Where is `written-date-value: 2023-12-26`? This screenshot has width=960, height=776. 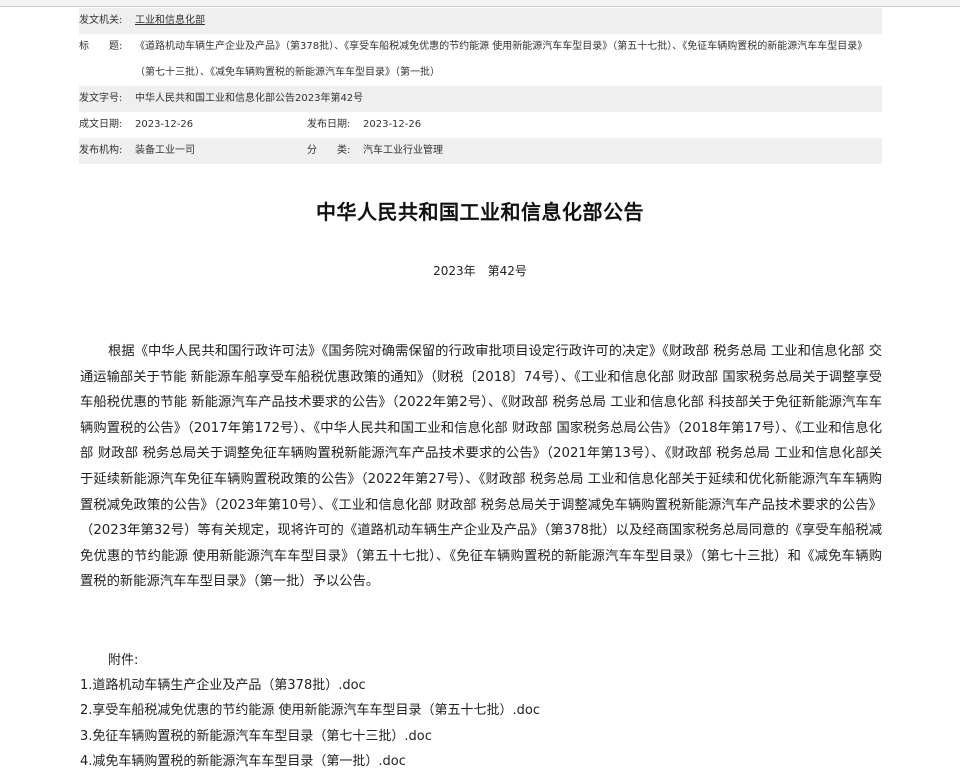 written-date-value: 2023-12-26 is located at coordinates (164, 124).